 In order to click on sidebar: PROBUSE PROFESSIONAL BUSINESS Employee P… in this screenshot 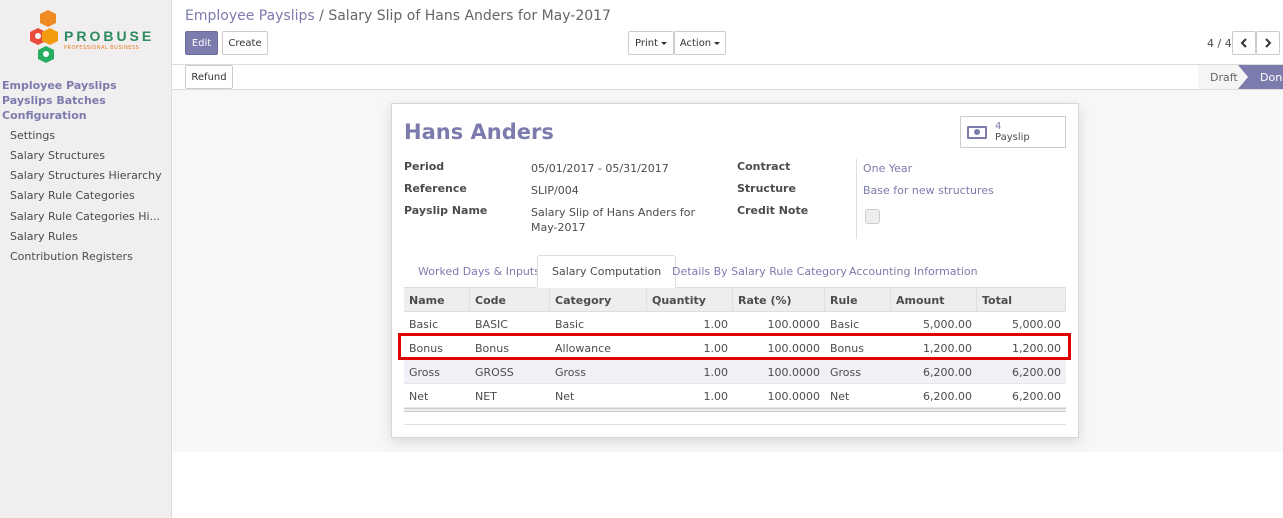, I will do `click(86, 259)`.